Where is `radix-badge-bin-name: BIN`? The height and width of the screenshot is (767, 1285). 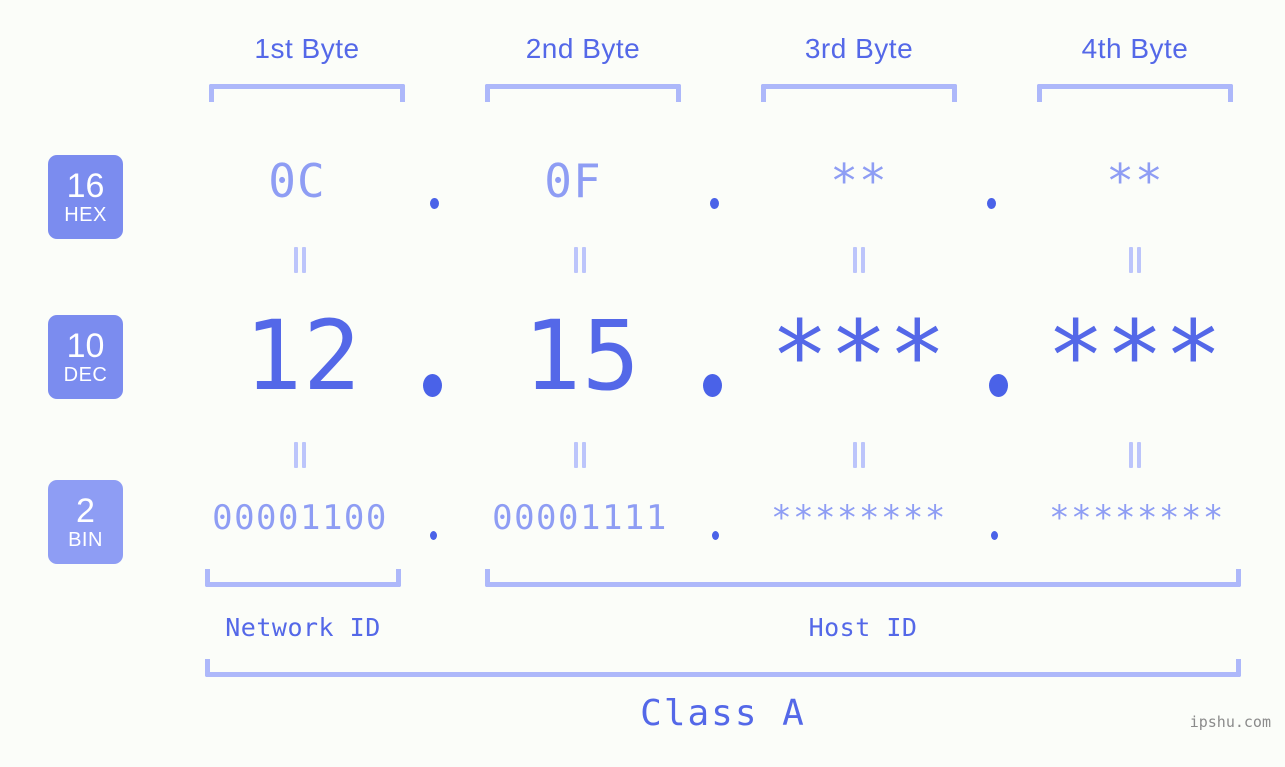
radix-badge-bin-name: BIN is located at coordinates (85, 540).